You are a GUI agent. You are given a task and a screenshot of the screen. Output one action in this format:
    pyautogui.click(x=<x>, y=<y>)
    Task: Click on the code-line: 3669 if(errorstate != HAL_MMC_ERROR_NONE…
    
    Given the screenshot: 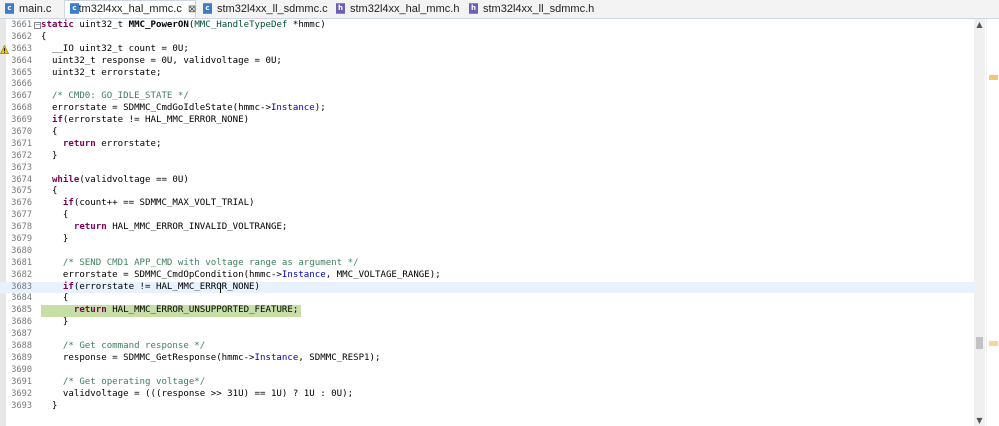 What is the action you would take?
    pyautogui.click(x=487, y=121)
    